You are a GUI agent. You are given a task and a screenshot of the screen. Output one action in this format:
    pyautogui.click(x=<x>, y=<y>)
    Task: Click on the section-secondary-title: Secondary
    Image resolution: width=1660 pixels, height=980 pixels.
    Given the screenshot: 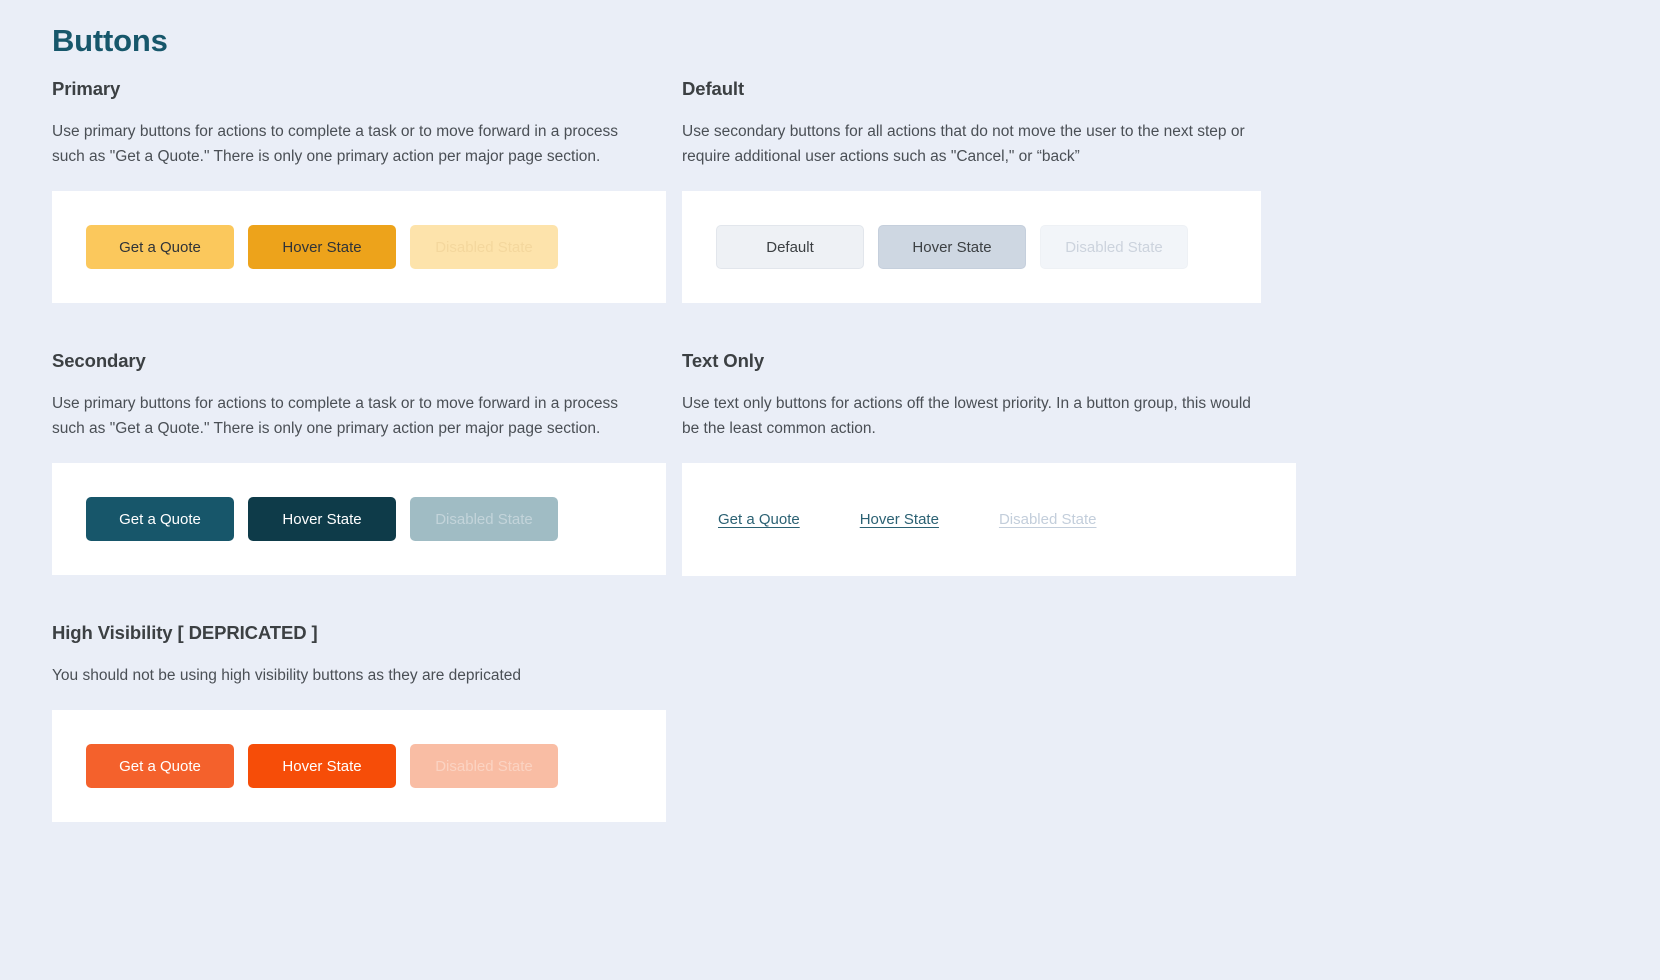 What is the action you would take?
    pyautogui.click(x=99, y=361)
    